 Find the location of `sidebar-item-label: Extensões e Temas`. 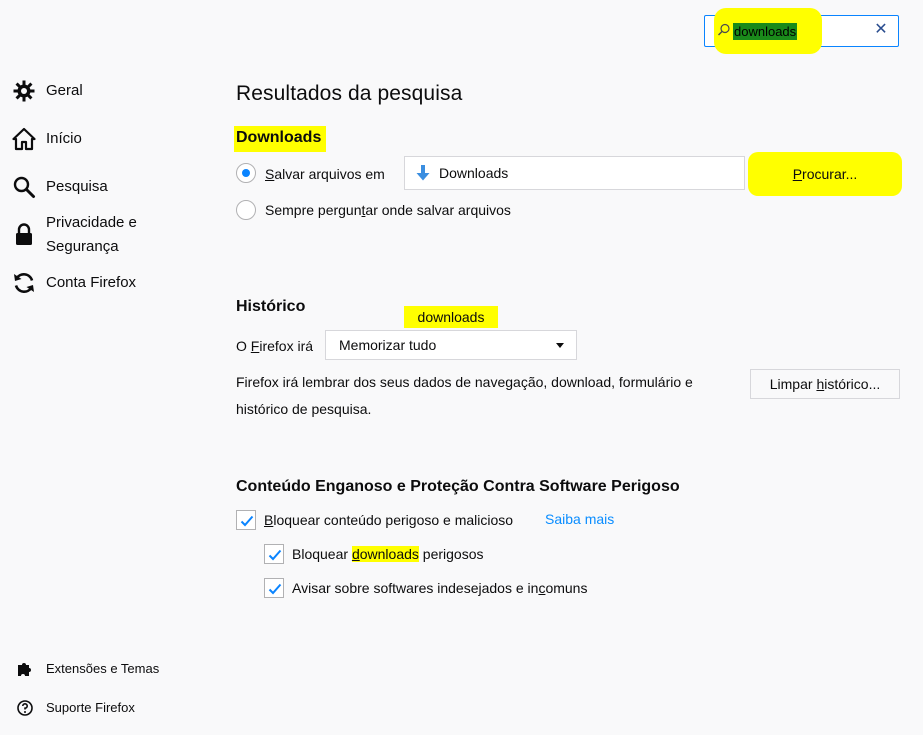

sidebar-item-label: Extensões e Temas is located at coordinates (103, 668).